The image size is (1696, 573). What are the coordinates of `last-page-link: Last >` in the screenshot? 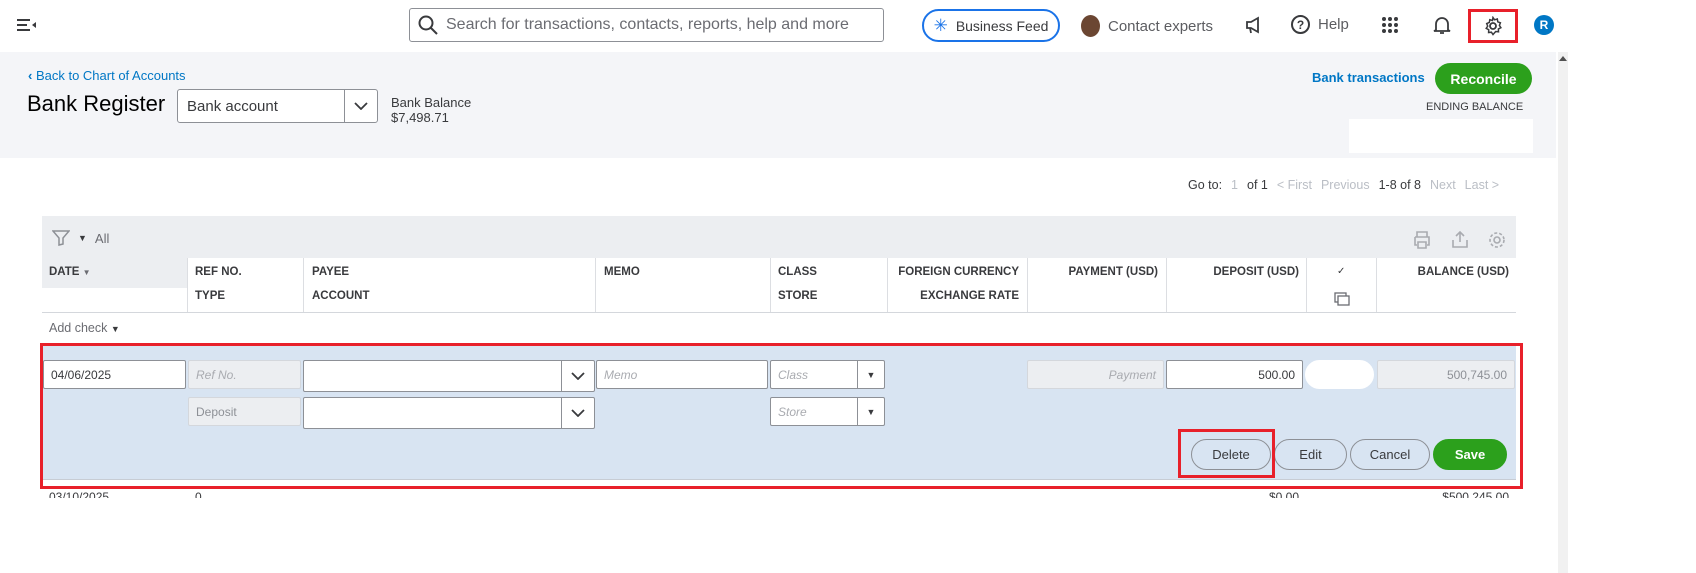 It's located at (1482, 185).